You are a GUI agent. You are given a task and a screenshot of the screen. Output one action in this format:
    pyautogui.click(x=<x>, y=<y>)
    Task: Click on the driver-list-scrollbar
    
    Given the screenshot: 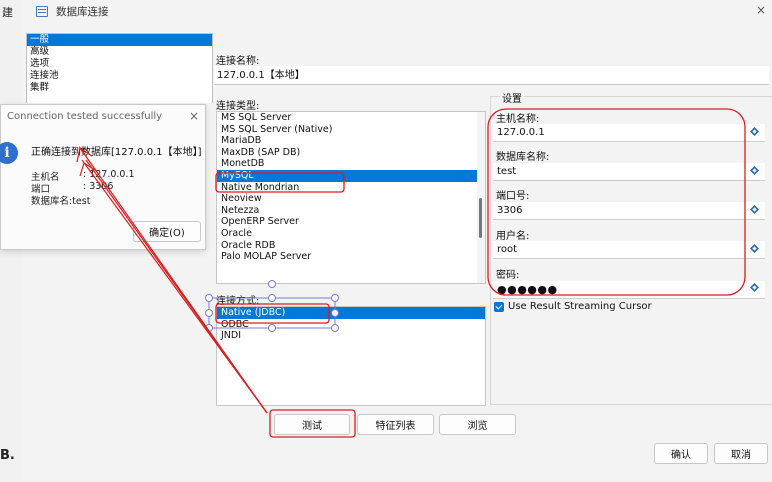 What is the action you would take?
    pyautogui.click(x=481, y=197)
    